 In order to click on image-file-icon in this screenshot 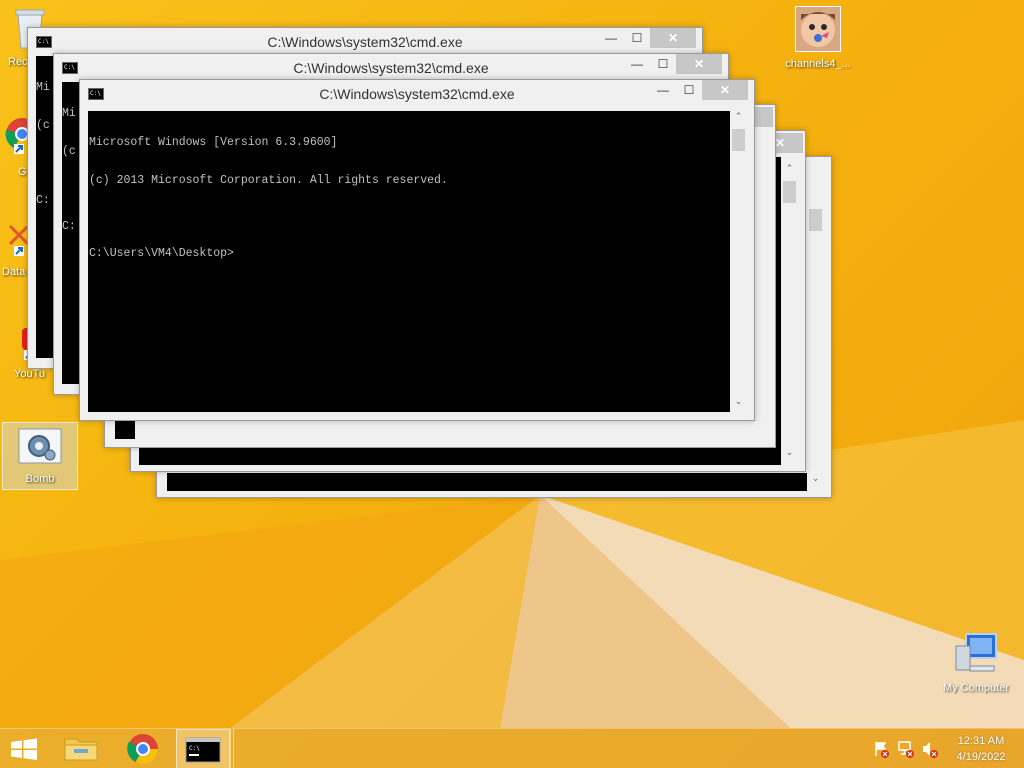, I will do `click(818, 29)`.